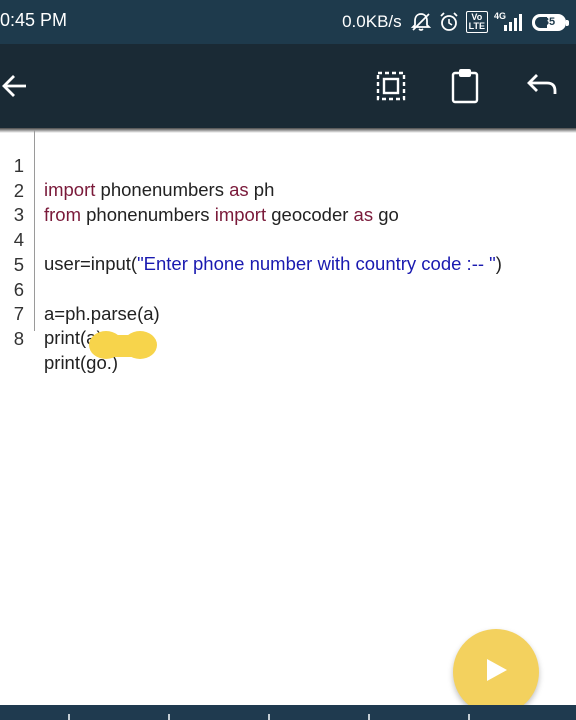 The height and width of the screenshot is (720, 576). I want to click on run-button, so click(496, 672).